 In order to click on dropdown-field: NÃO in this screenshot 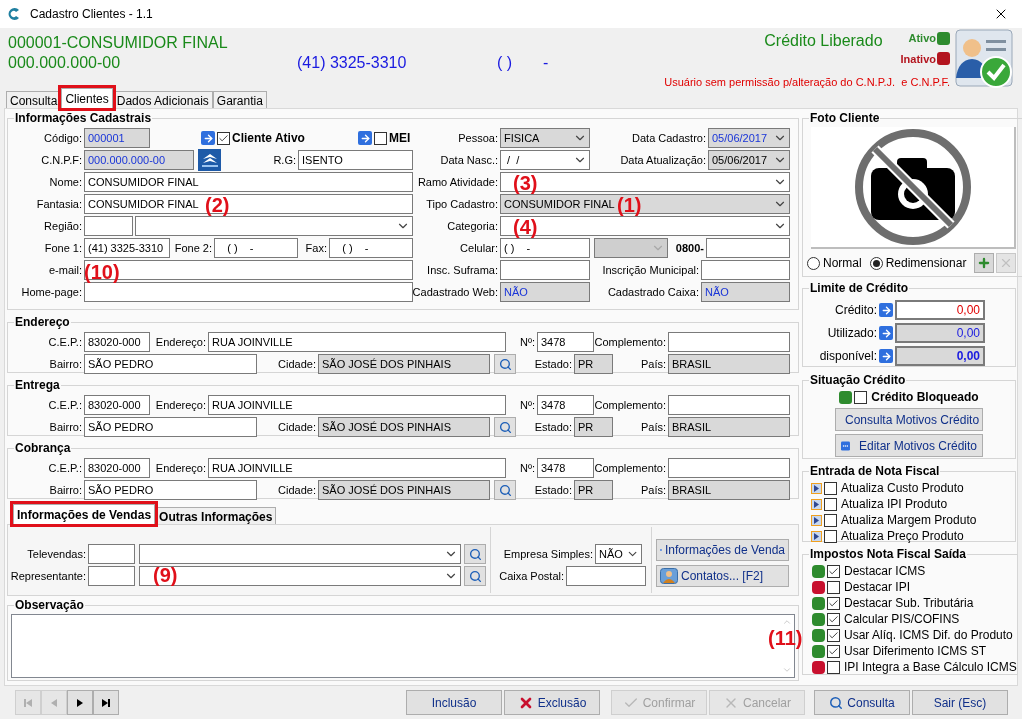, I will do `click(618, 554)`.